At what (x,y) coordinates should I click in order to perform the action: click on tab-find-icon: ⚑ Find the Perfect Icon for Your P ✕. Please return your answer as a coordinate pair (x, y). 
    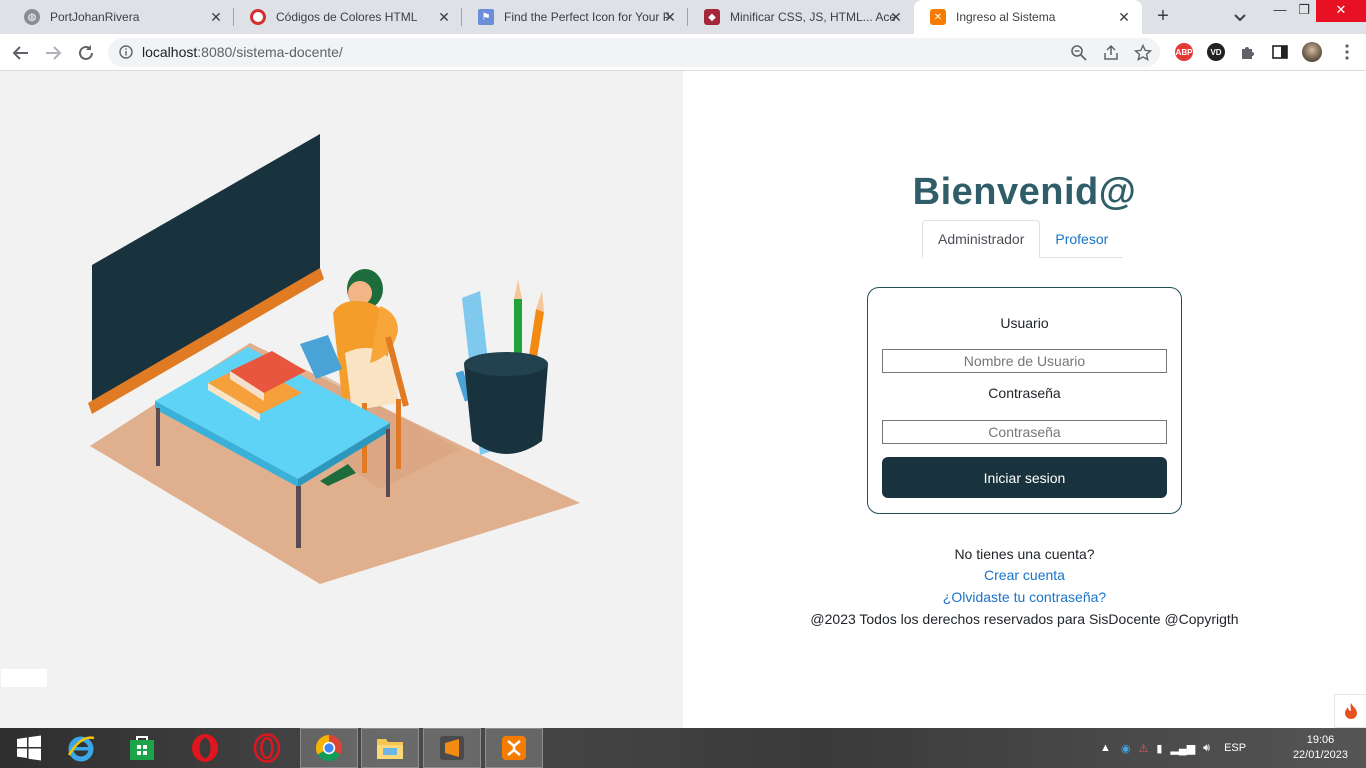
    Looking at the image, I should click on (575, 17).